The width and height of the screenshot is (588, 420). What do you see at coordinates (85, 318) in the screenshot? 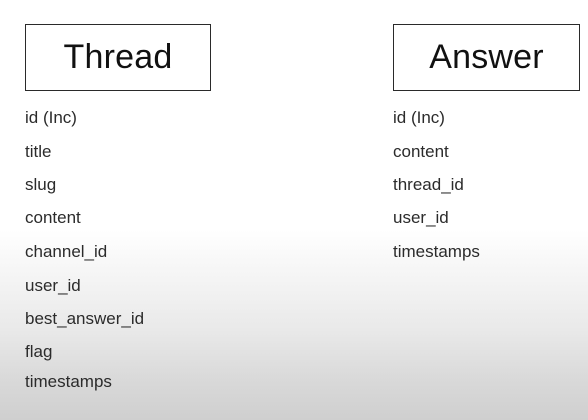
I see `thread-field-best-answer-id: best_answer_id` at bounding box center [85, 318].